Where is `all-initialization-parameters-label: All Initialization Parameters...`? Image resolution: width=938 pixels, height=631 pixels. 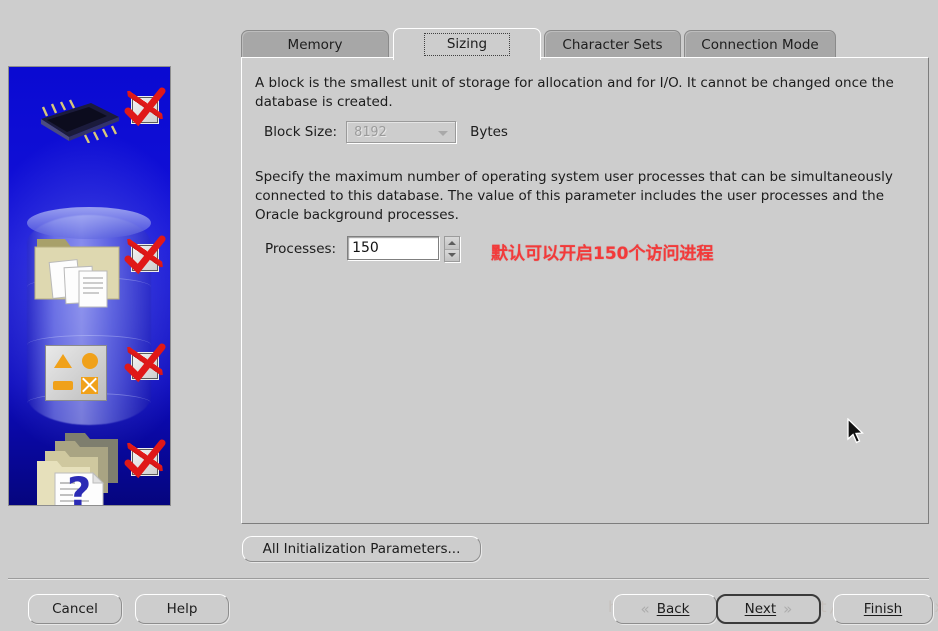
all-initialization-parameters-label: All Initialization Parameters... is located at coordinates (361, 549).